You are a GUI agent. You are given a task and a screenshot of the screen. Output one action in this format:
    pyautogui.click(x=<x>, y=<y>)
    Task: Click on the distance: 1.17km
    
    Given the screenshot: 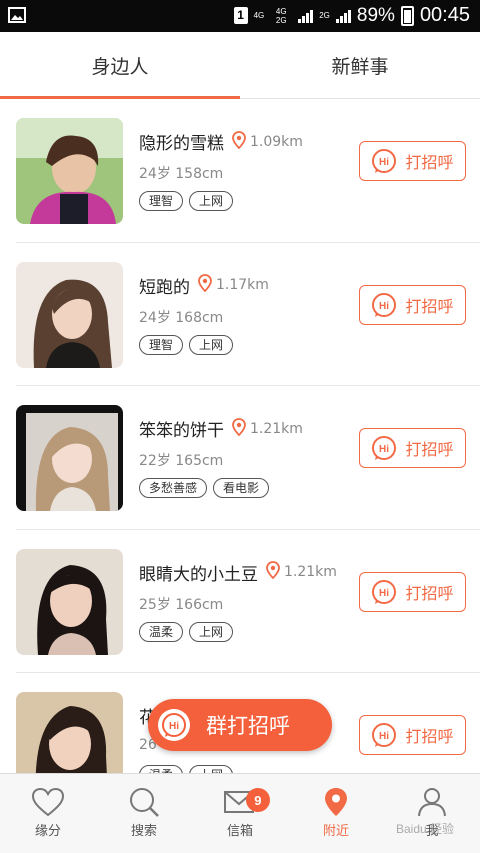 What is the action you would take?
    pyautogui.click(x=242, y=285)
    